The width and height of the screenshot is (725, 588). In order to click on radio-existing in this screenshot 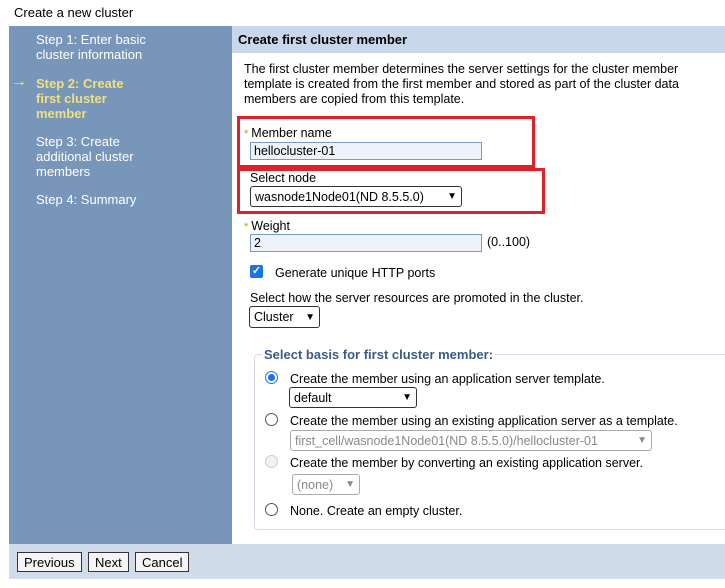, I will do `click(271, 419)`.